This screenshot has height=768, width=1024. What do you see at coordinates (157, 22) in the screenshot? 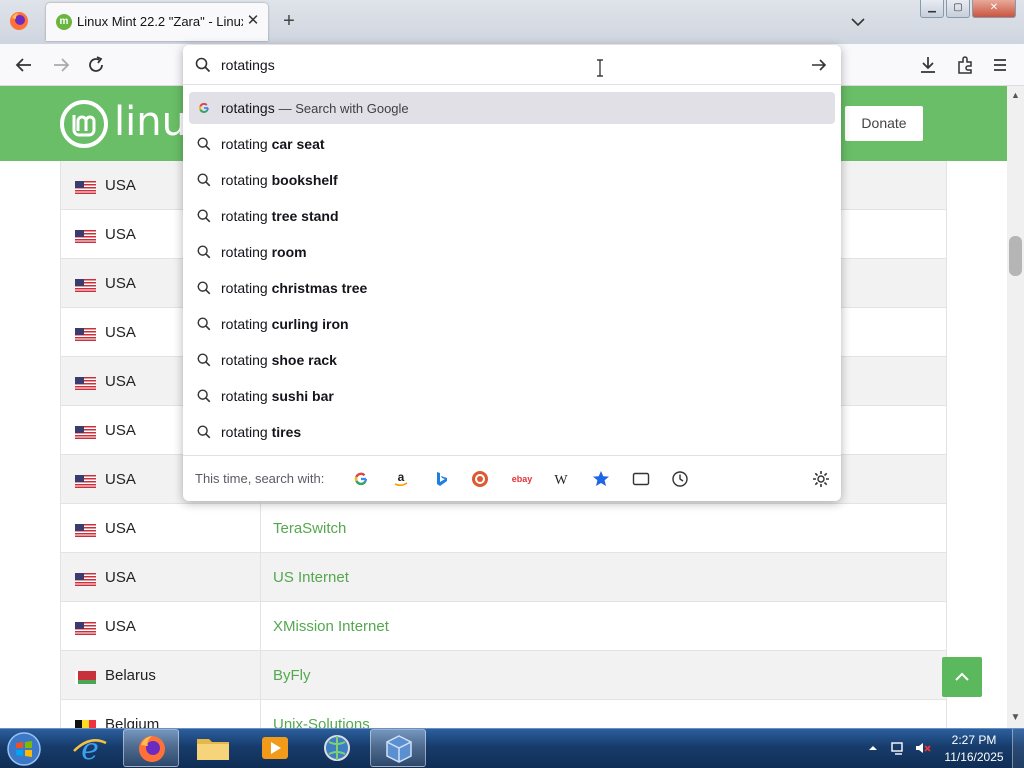
I see `tab-linux-mint: m Linux Mint 22.2 "Zara" - Linux M ✕` at bounding box center [157, 22].